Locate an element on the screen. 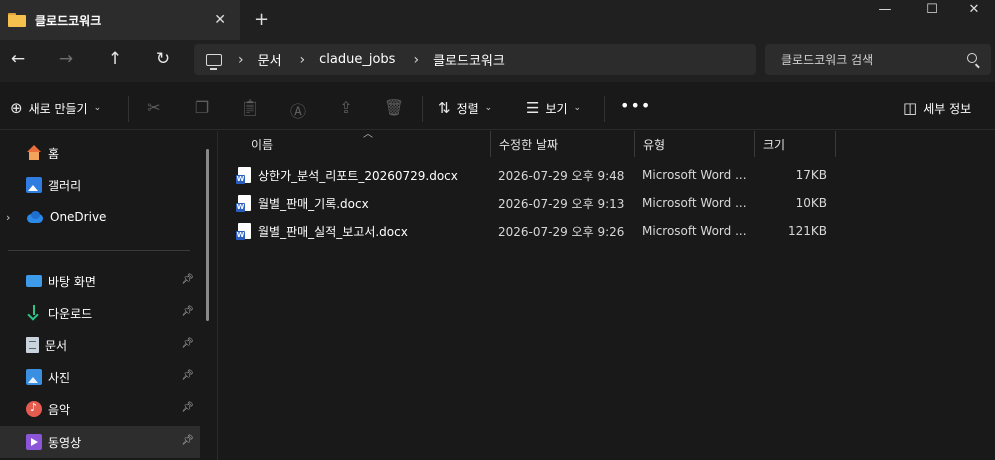  address-bar: › 문서 › cladue_jobs › 클로드코워크 is located at coordinates (475, 59).